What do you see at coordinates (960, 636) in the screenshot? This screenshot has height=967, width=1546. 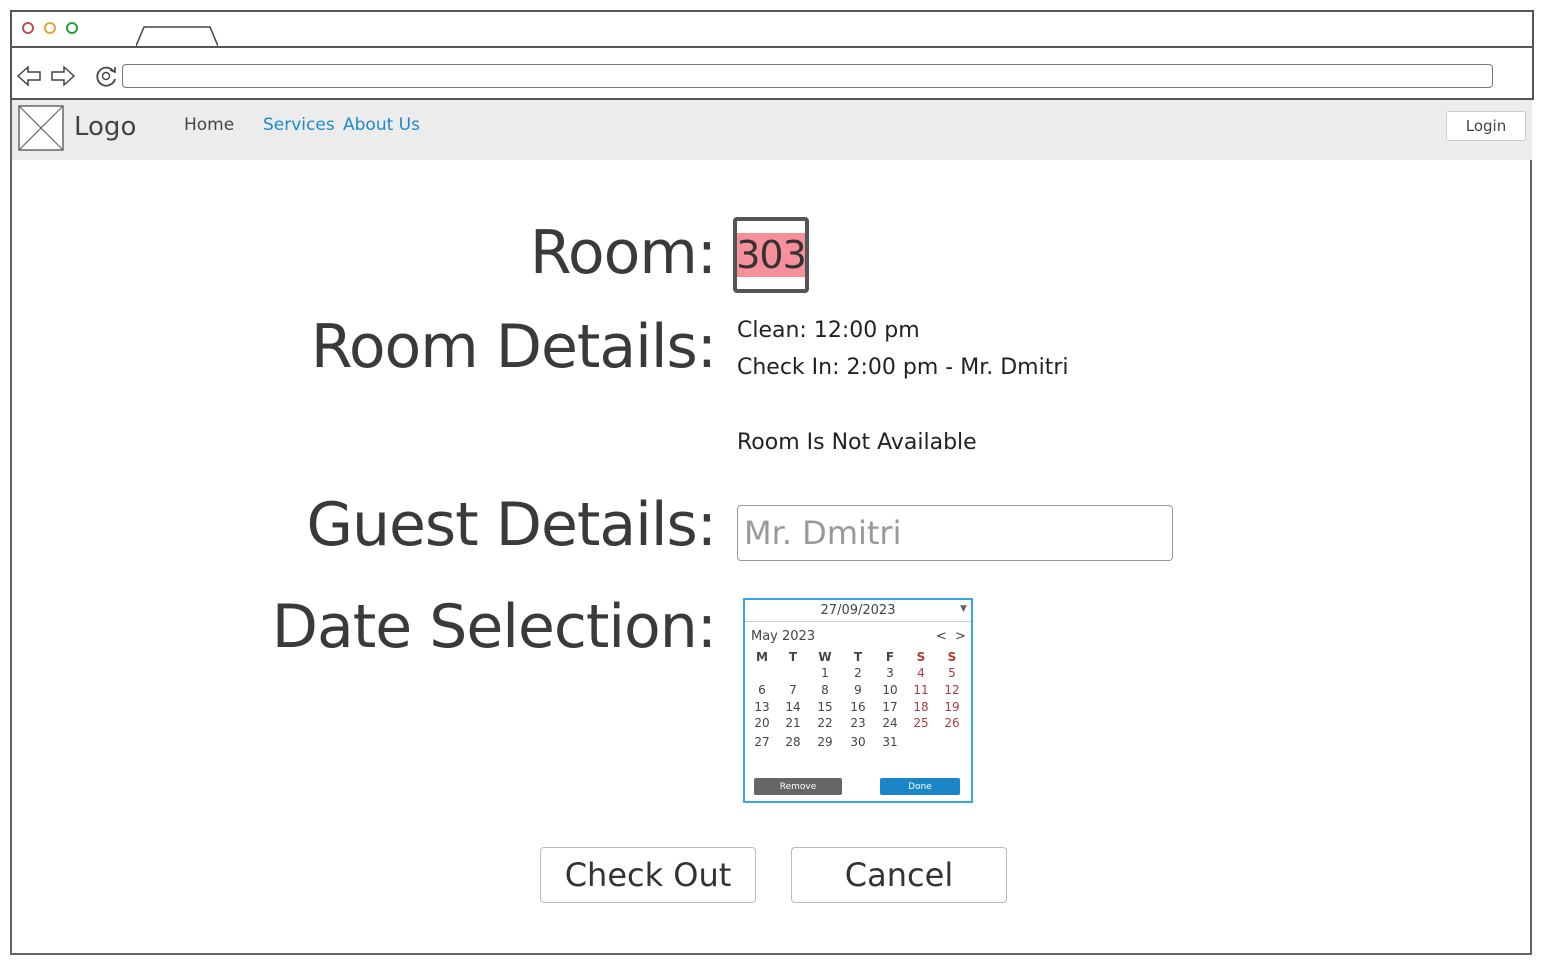 I see `calendar-next-button: >` at bounding box center [960, 636].